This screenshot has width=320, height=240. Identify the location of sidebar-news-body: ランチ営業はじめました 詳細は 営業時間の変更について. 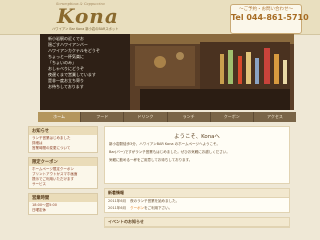
(63, 143).